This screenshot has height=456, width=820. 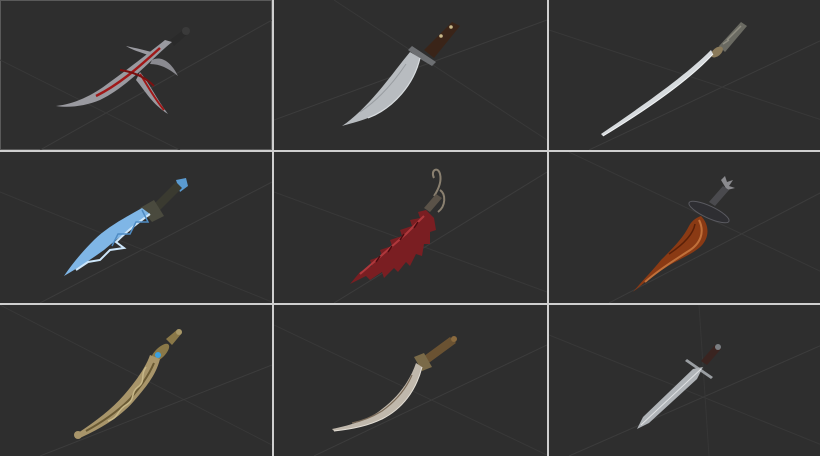 I want to click on katana-icon, so click(x=684, y=86).